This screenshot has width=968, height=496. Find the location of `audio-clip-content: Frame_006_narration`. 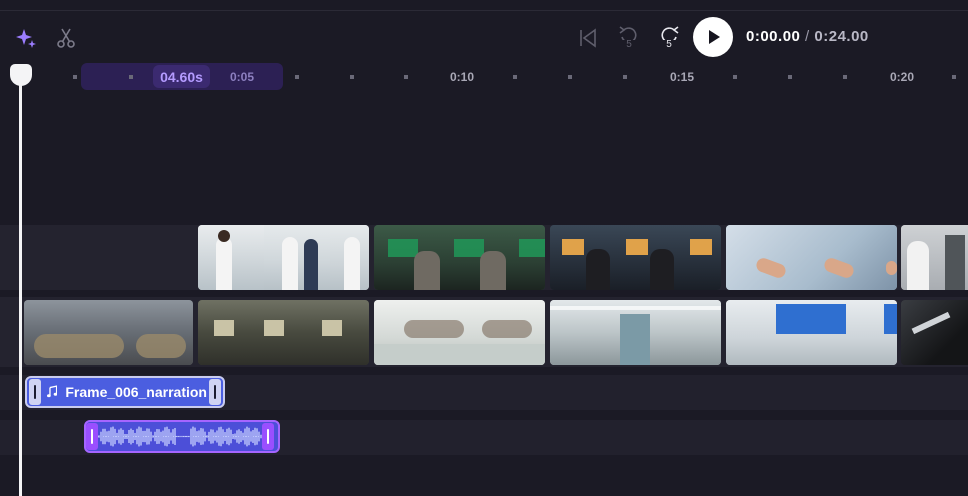

audio-clip-content: Frame_006_narration is located at coordinates (125, 392).